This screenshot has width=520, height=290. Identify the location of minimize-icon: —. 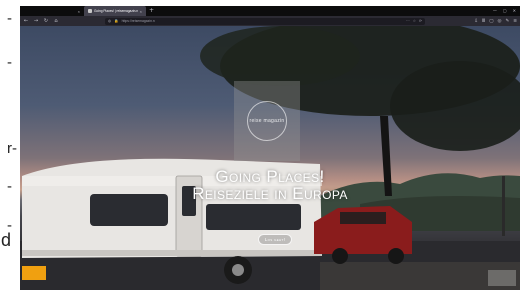
(495, 11).